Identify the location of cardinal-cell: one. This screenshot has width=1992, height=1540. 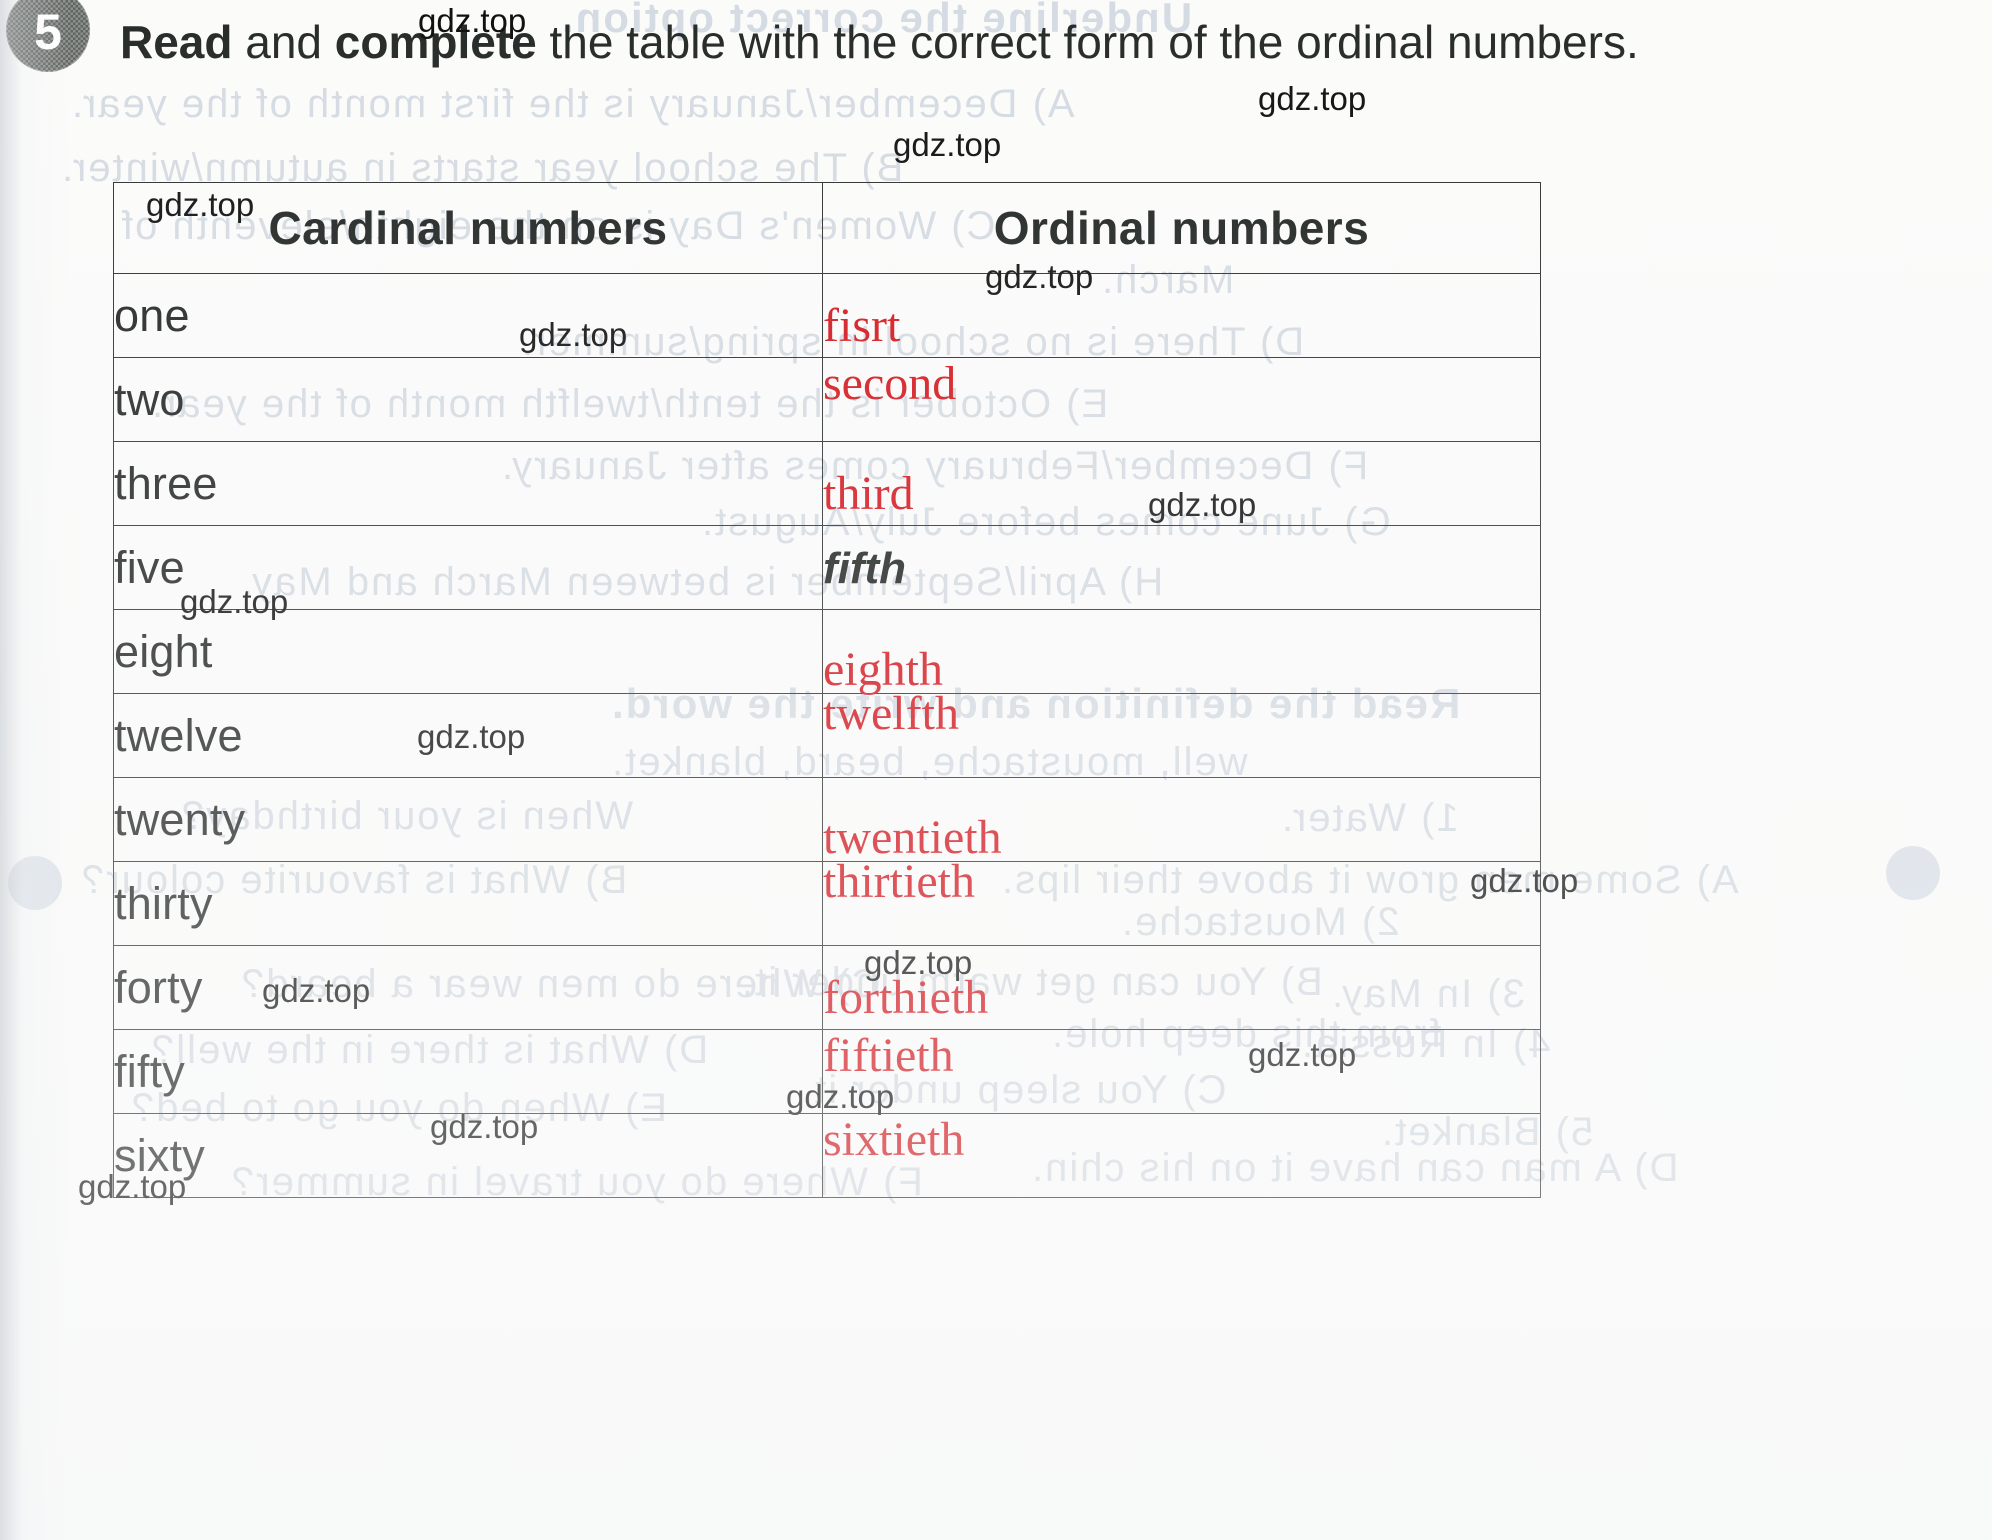
(468, 315).